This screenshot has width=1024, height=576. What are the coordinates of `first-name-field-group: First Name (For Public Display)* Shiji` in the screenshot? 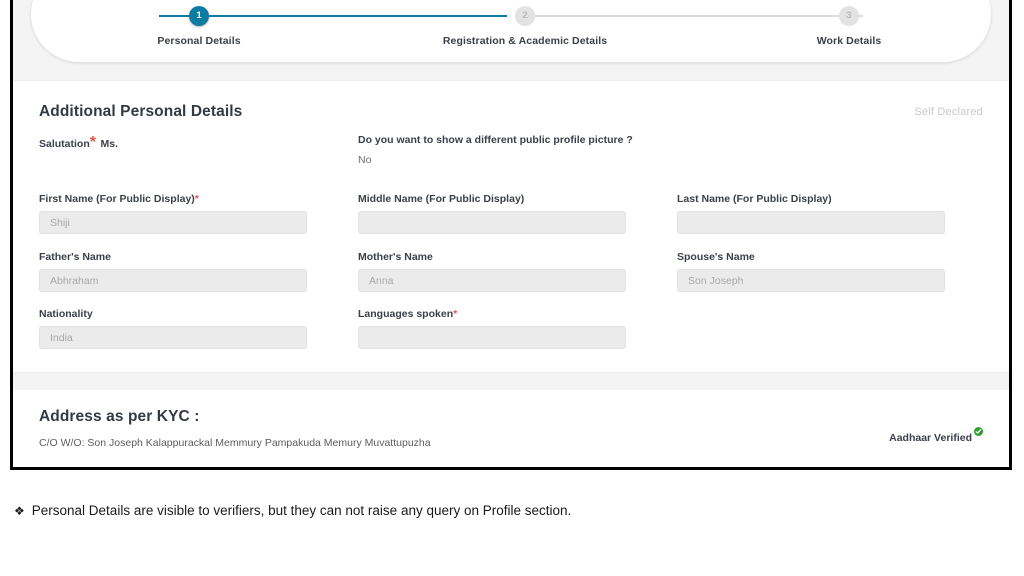 It's located at (173, 213).